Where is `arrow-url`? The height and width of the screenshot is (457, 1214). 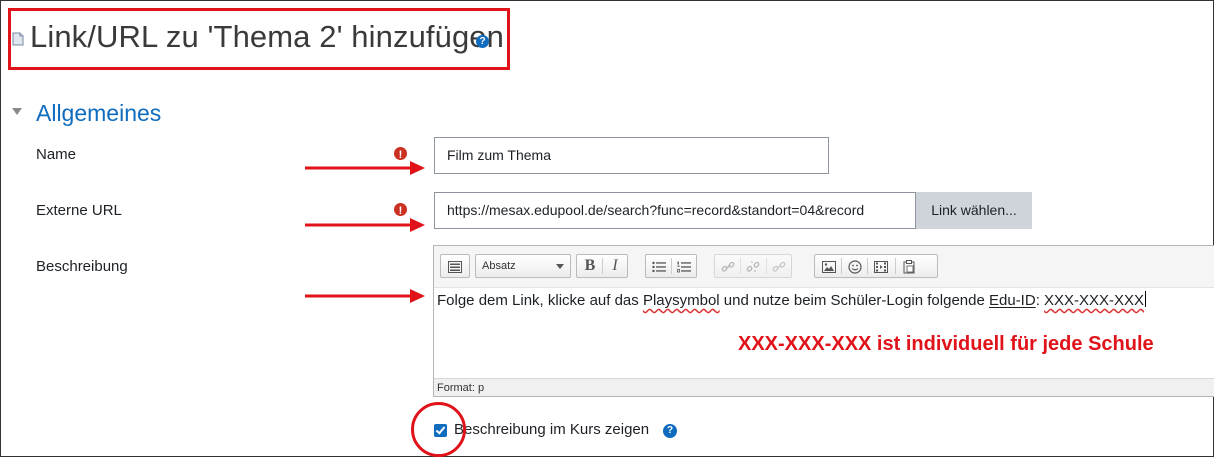 arrow-url is located at coordinates (365, 225).